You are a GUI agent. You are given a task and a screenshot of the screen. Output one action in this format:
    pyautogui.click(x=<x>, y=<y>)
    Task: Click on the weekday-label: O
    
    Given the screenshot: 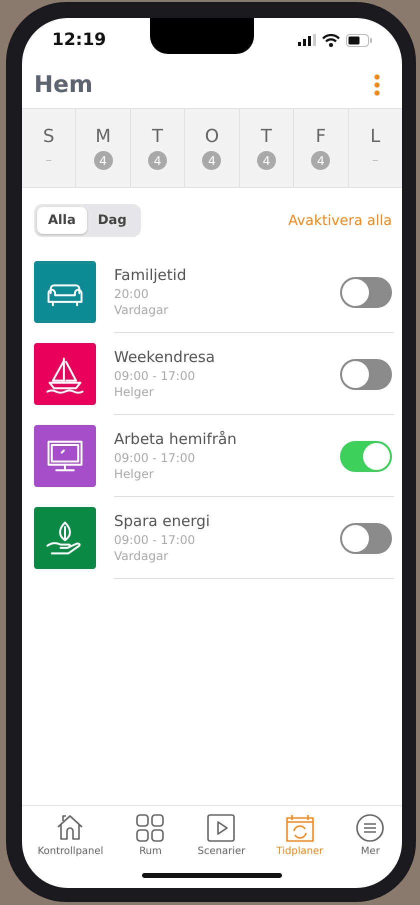 What is the action you would take?
    pyautogui.click(x=212, y=136)
    